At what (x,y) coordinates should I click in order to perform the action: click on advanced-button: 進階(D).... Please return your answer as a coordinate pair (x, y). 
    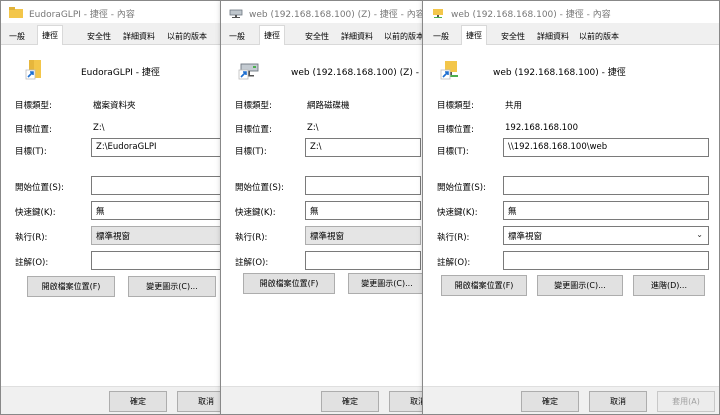
    Looking at the image, I should click on (669, 285).